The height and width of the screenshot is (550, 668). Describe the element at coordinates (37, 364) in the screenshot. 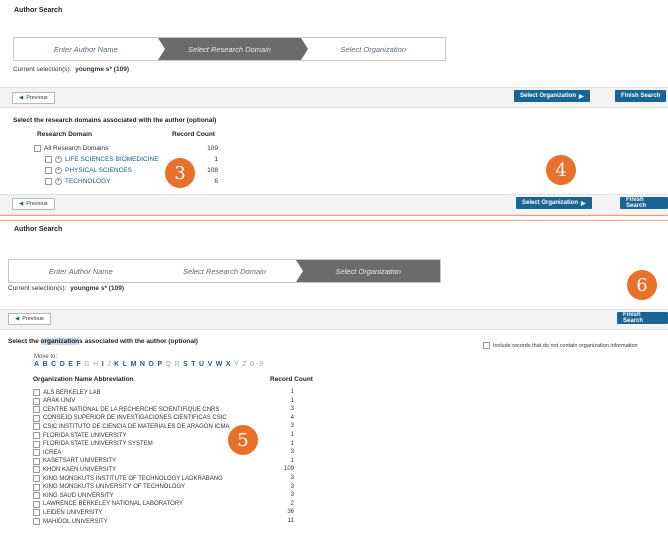

I see `alphabet-link-a: A` at that location.